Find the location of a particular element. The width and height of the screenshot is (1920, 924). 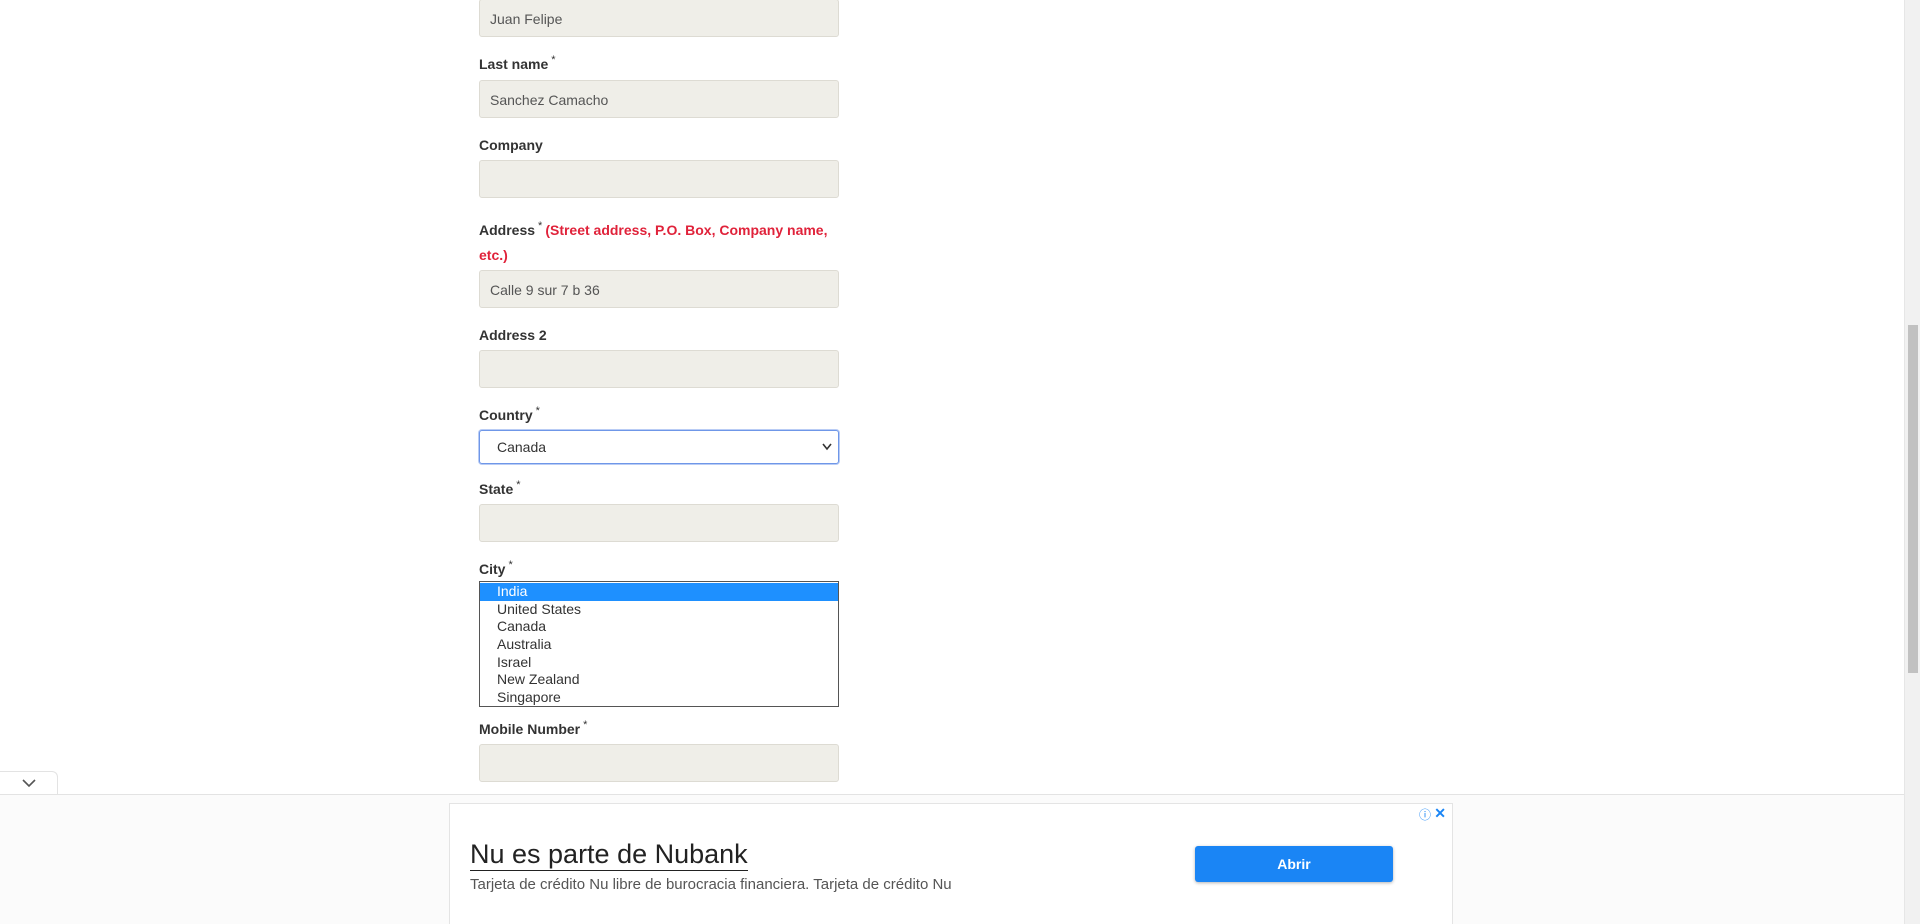

address-hint: (Street address, P.O. Box, Company name, is located at coordinates (686, 230).